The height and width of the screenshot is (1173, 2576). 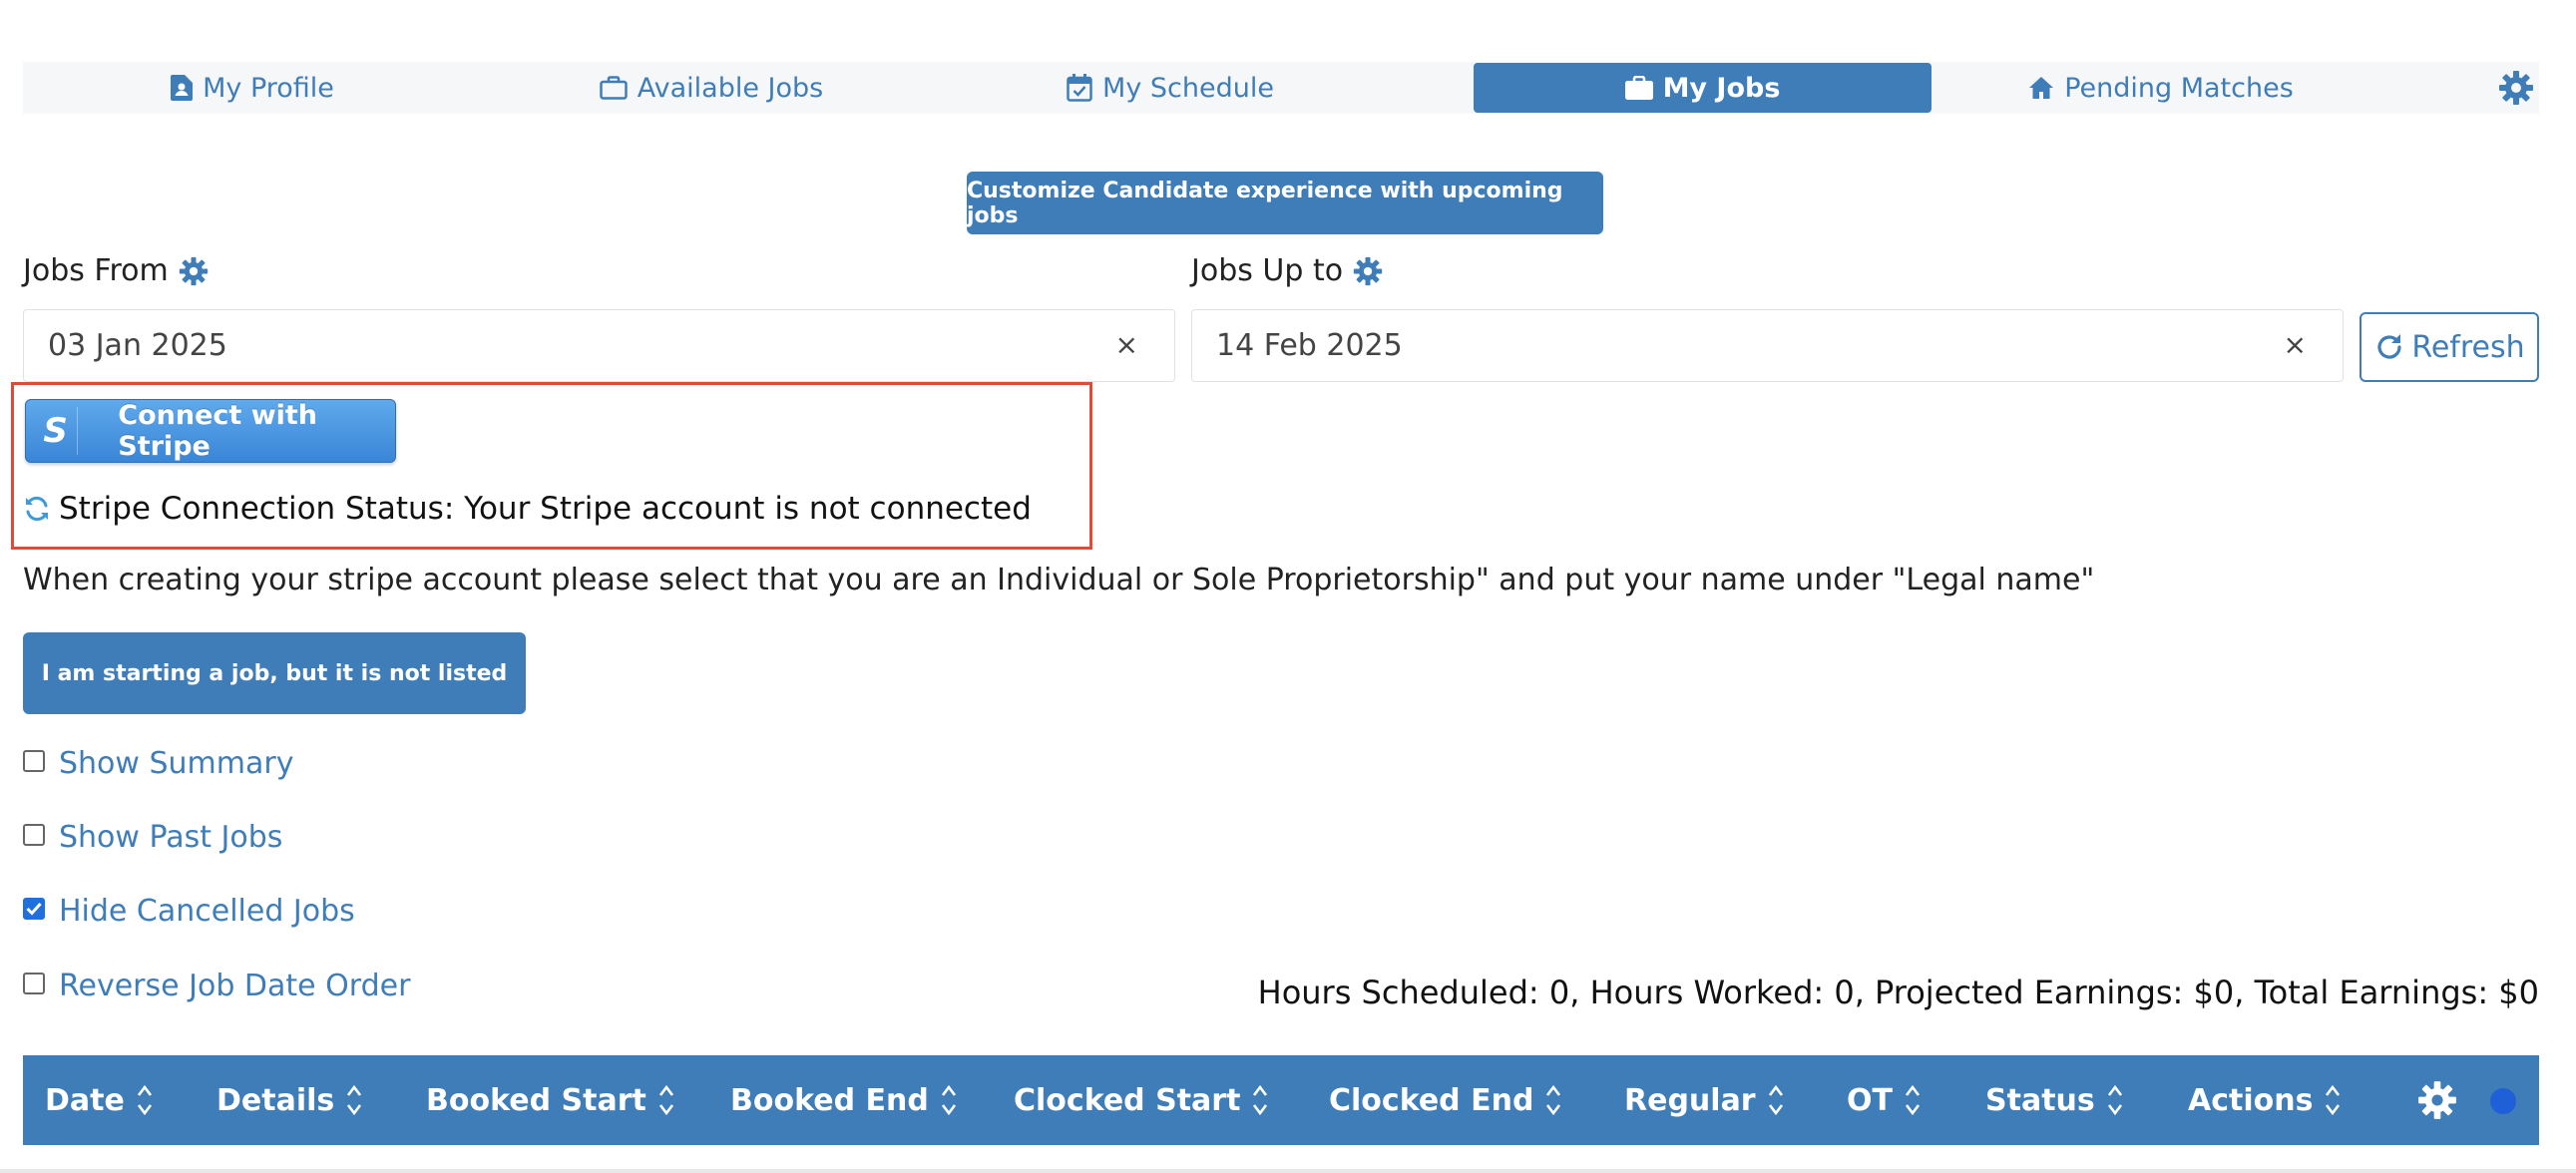 I want to click on profile-document-icon, so click(x=182, y=88).